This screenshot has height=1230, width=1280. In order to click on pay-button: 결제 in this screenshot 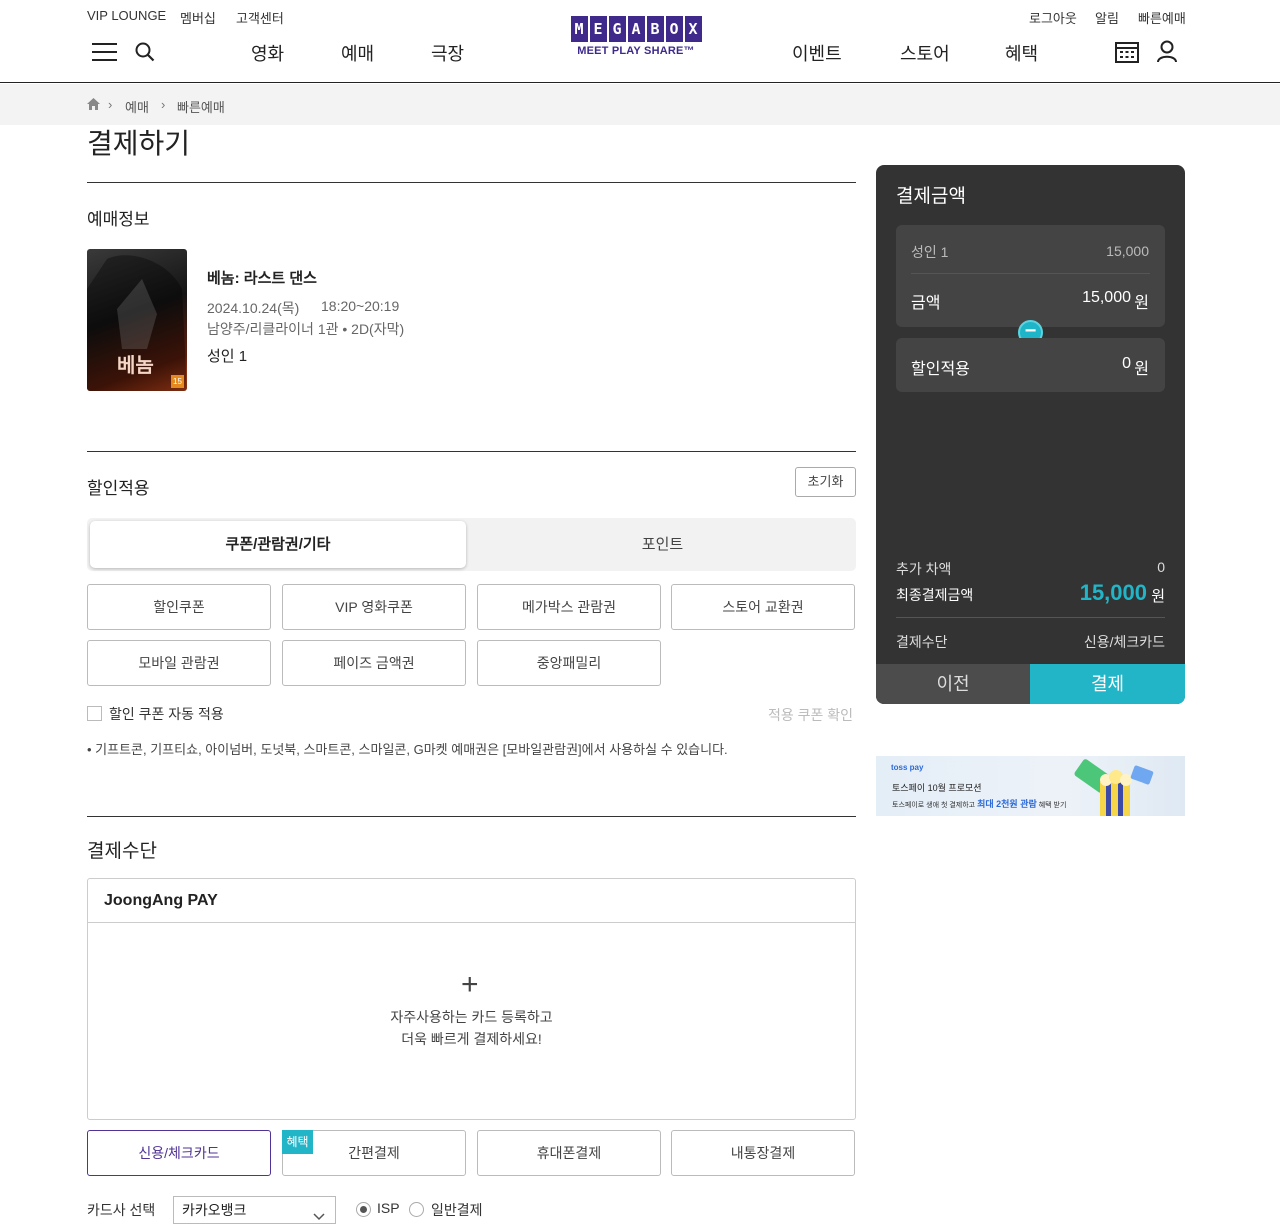, I will do `click(1107, 684)`.